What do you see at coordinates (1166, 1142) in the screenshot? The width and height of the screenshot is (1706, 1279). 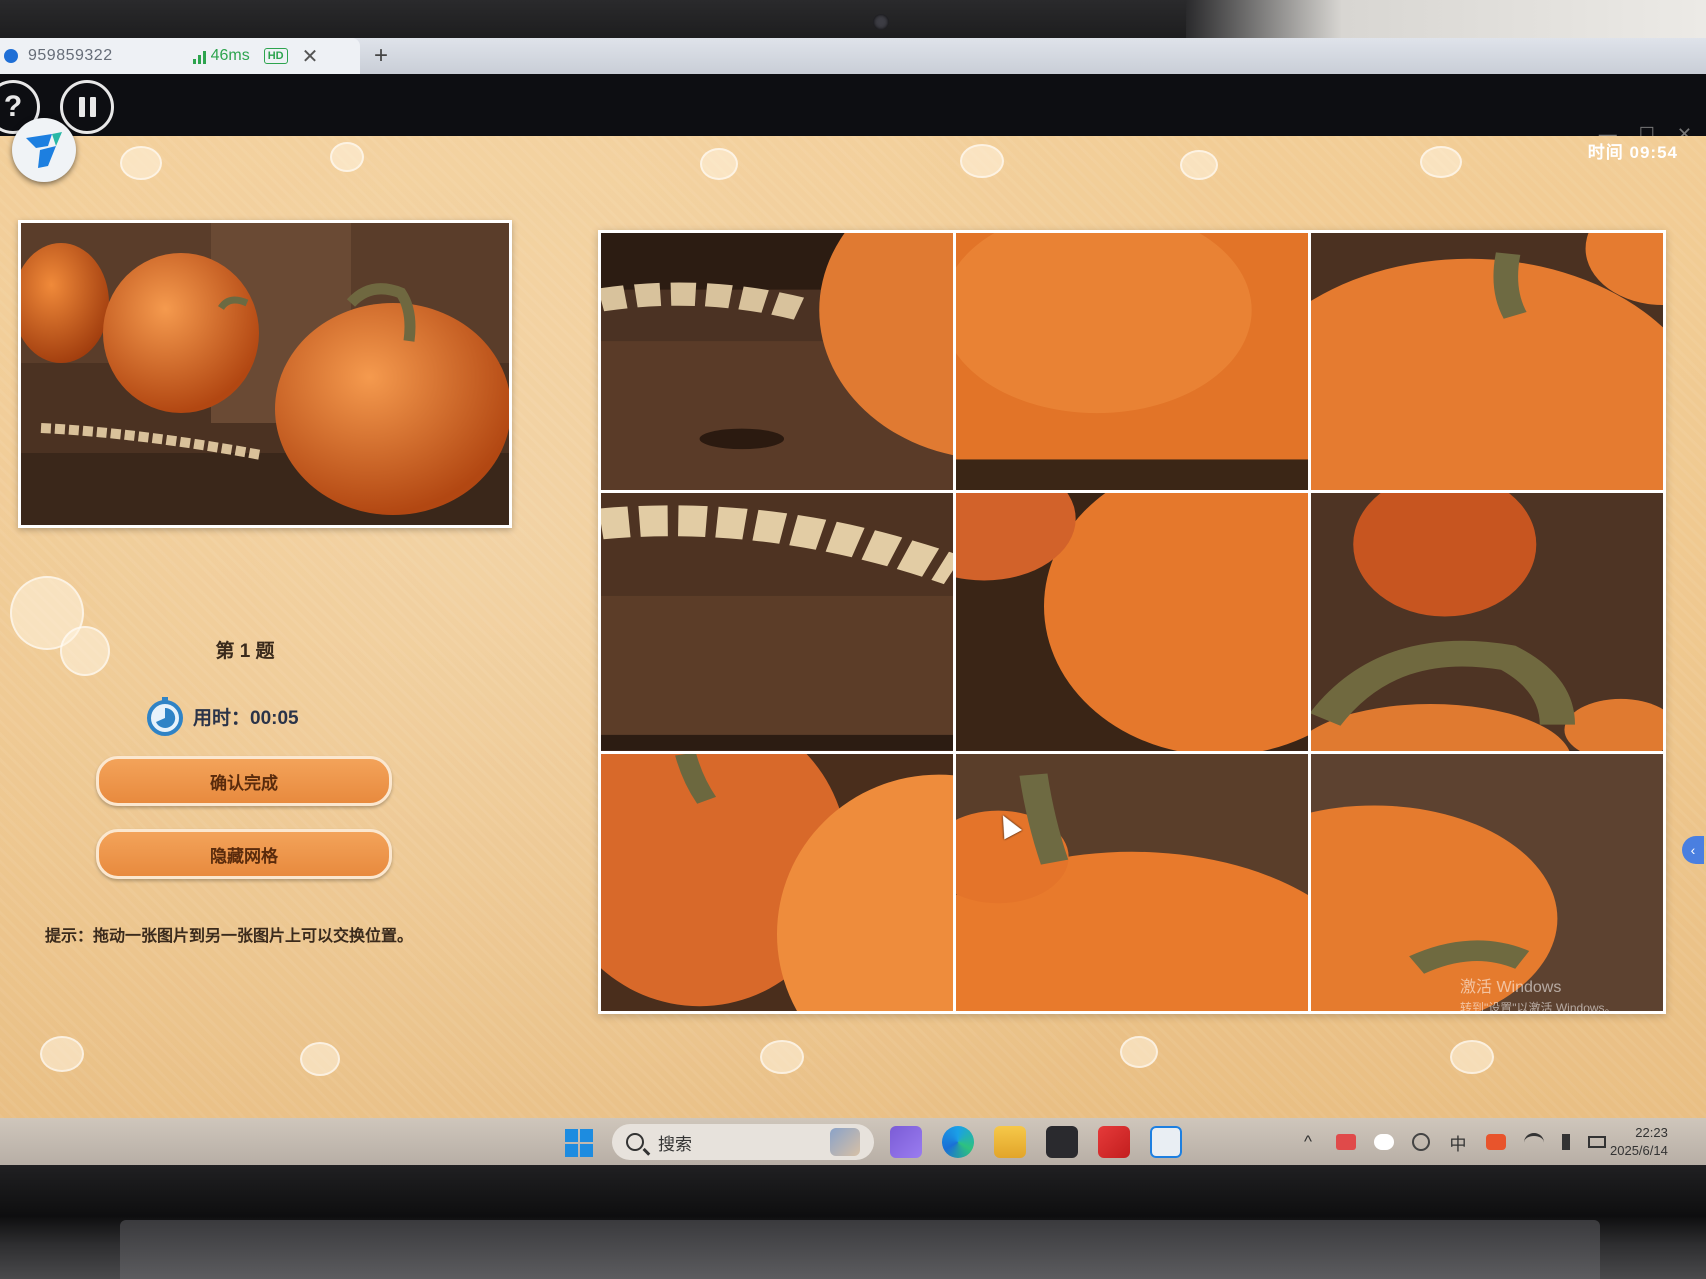 I see `puzzle-app-taskbar-icon` at bounding box center [1166, 1142].